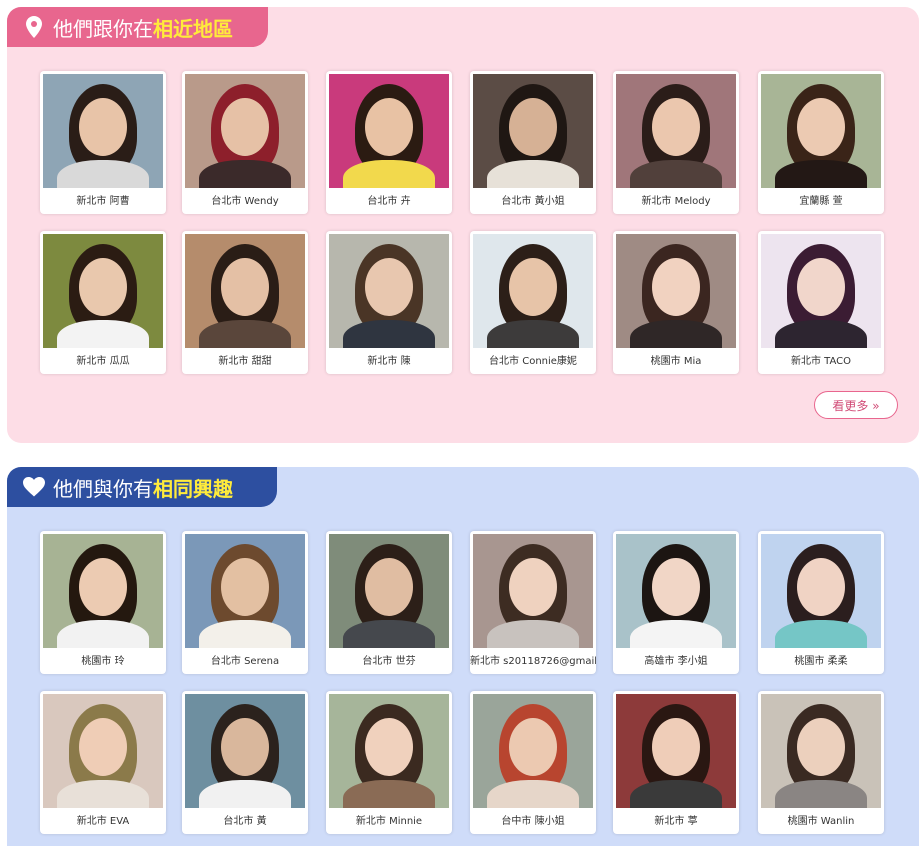 This screenshot has width=919, height=846. I want to click on profile-caption: 桃園市 Wanlin, so click(821, 821).